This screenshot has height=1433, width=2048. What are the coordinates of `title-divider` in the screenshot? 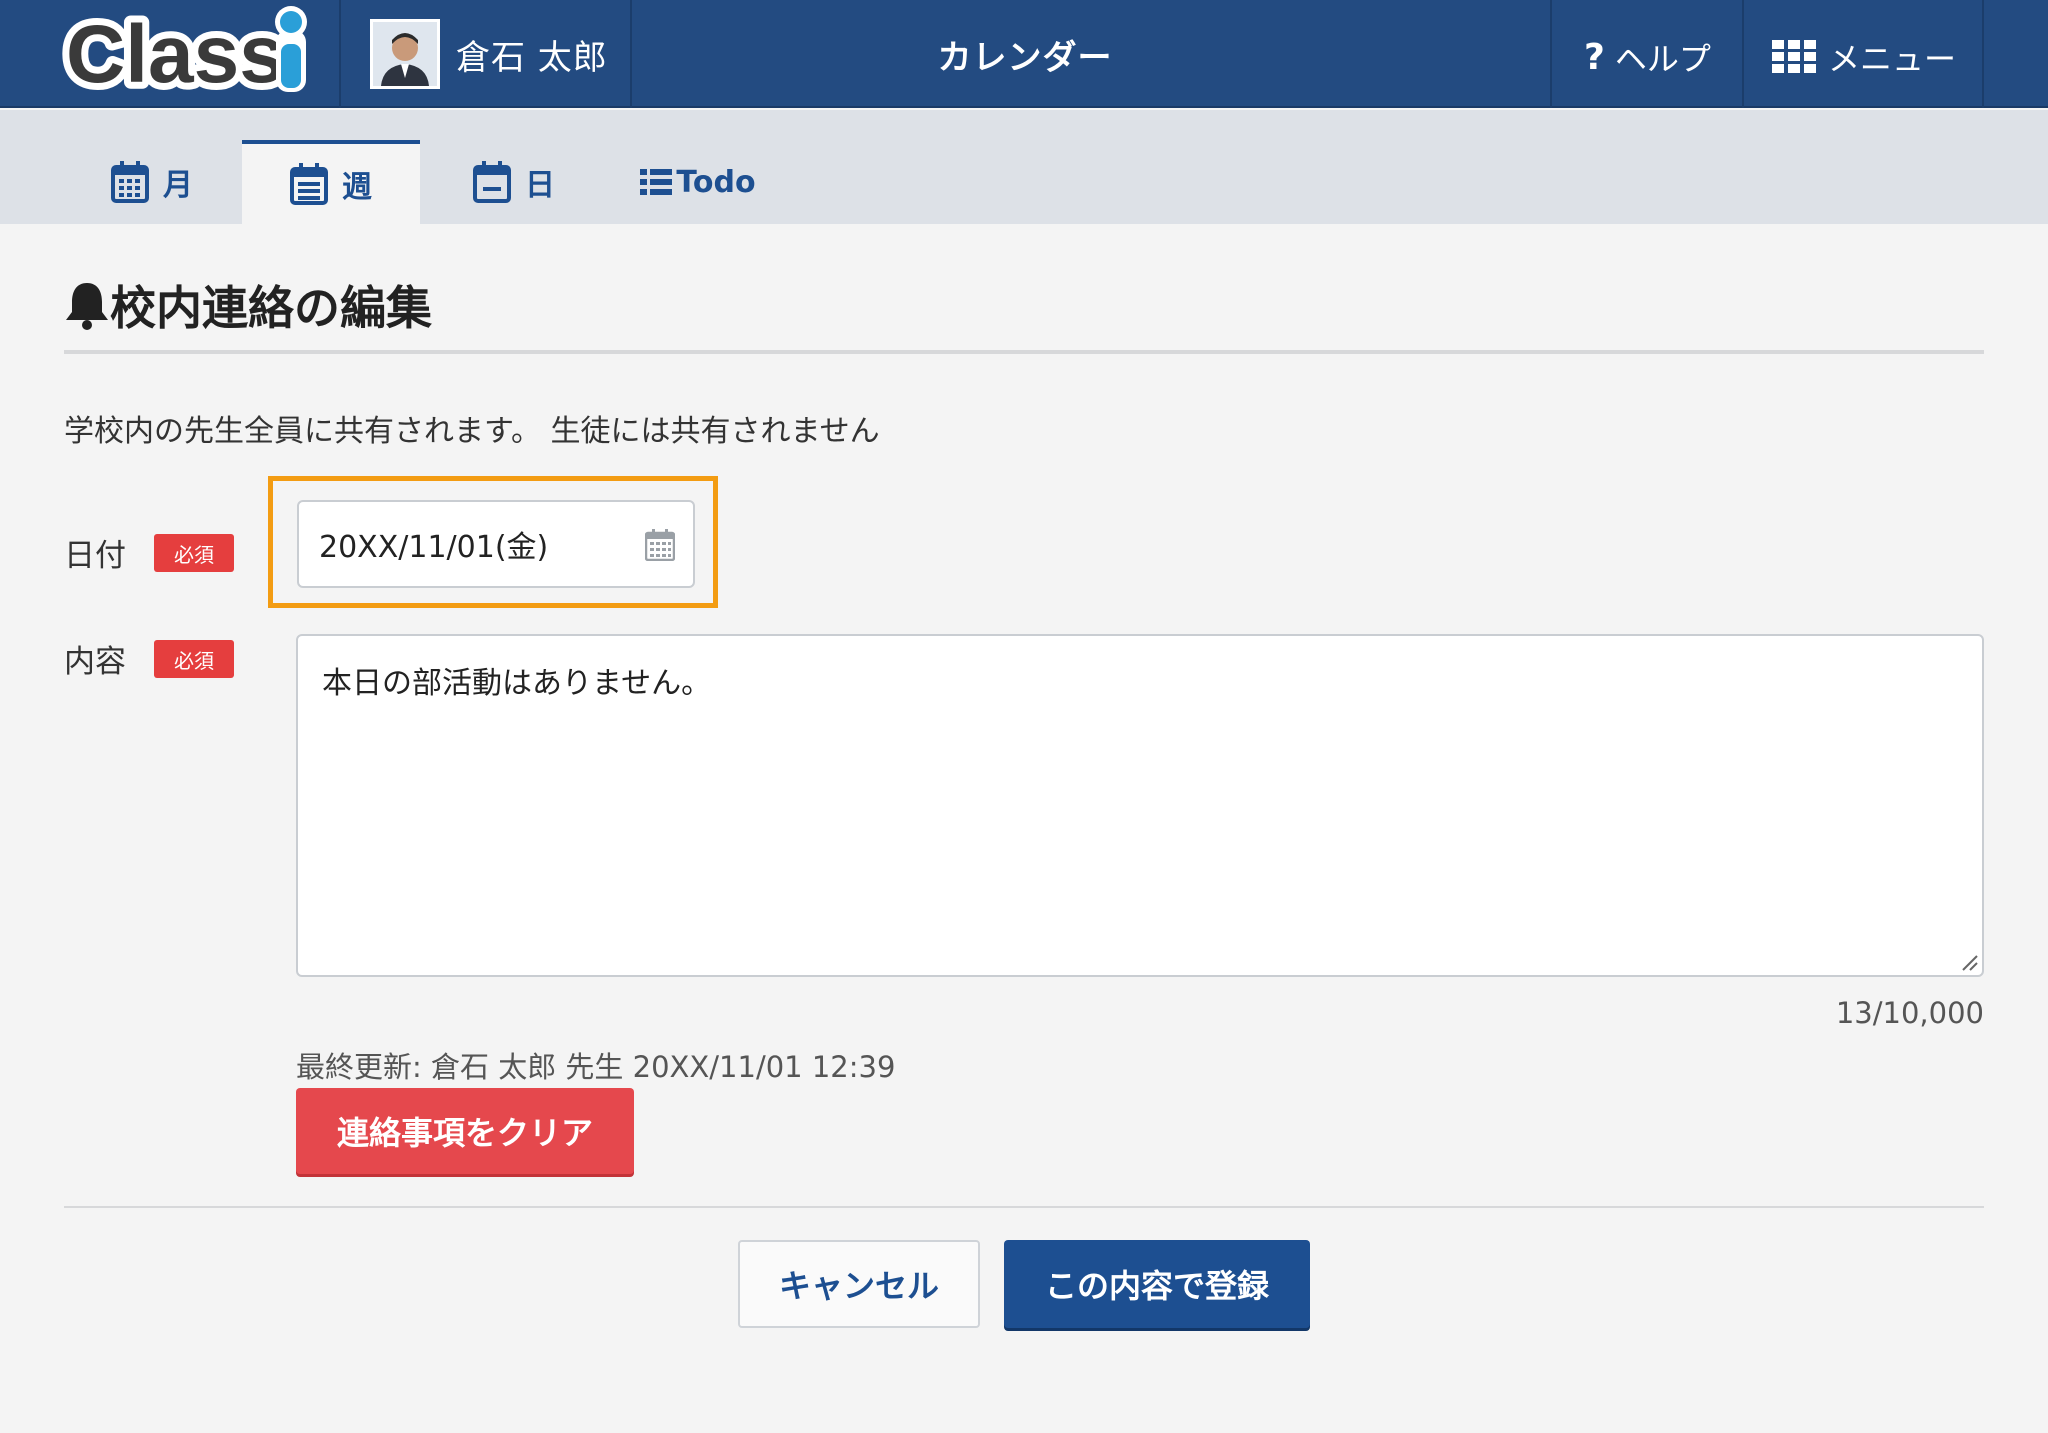 It's located at (1024, 352).